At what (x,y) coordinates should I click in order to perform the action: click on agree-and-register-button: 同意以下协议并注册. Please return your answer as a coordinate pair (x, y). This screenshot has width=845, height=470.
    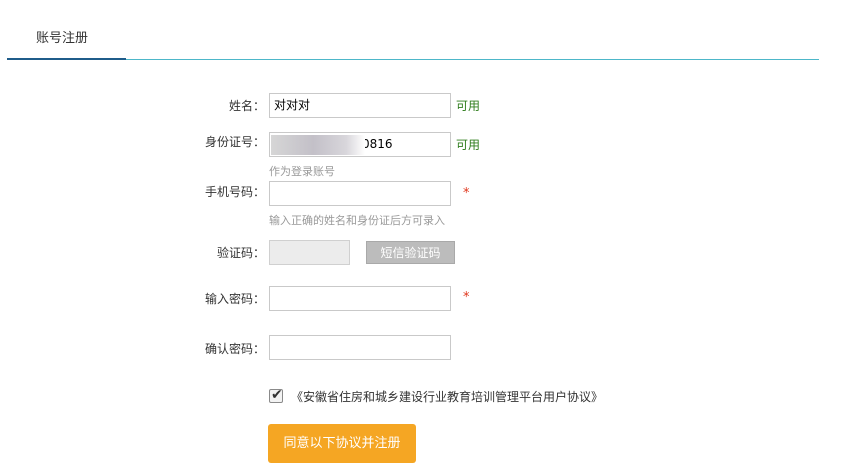
    Looking at the image, I should click on (342, 443).